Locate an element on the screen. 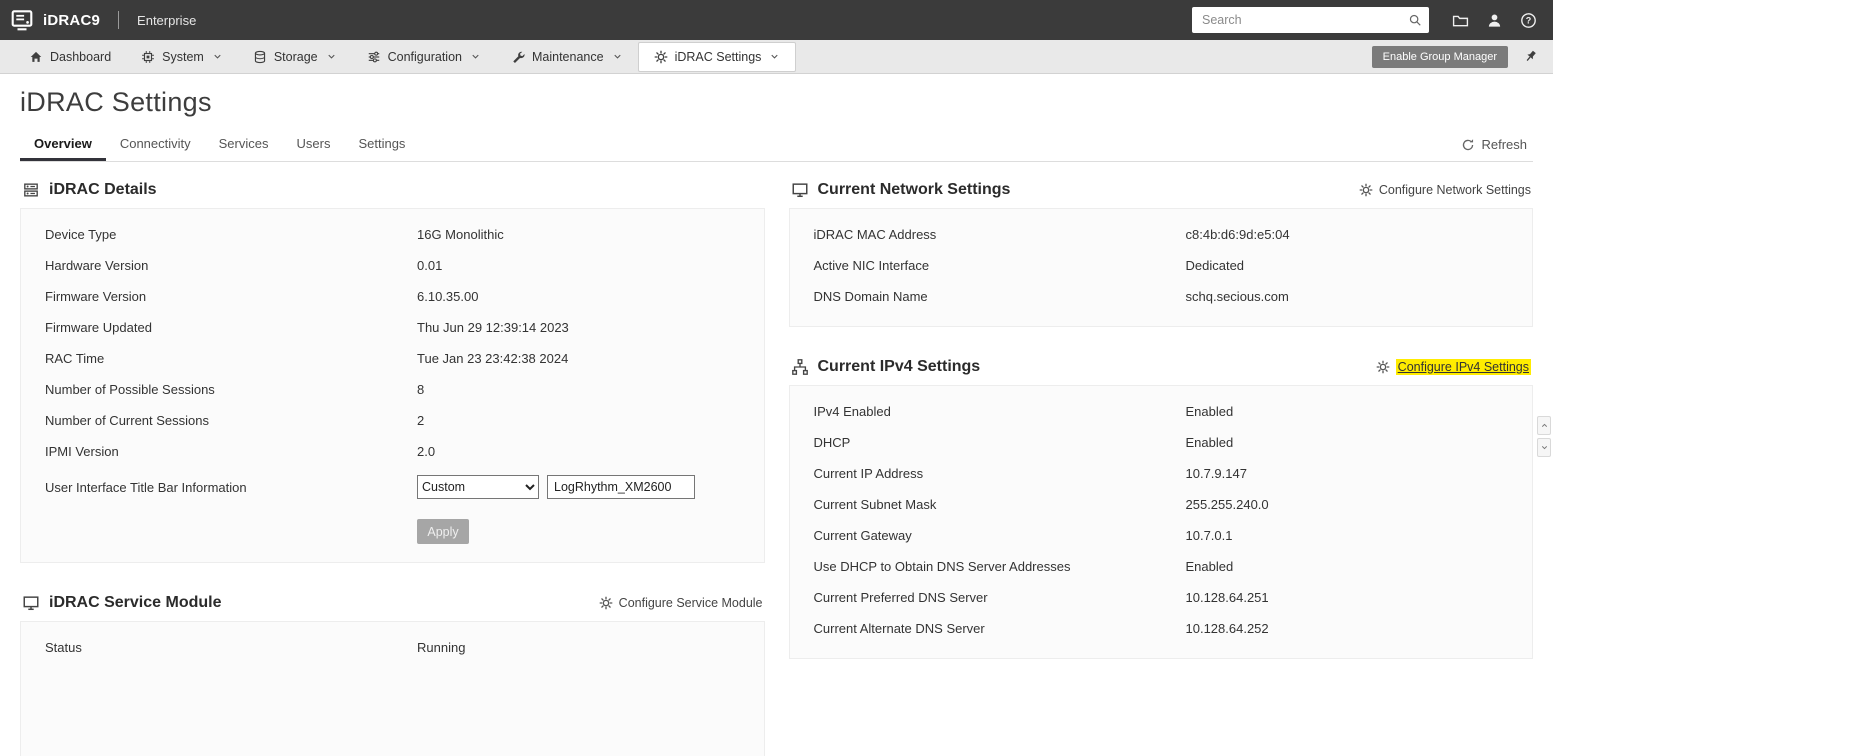  nav-item-label: System is located at coordinates (183, 56).